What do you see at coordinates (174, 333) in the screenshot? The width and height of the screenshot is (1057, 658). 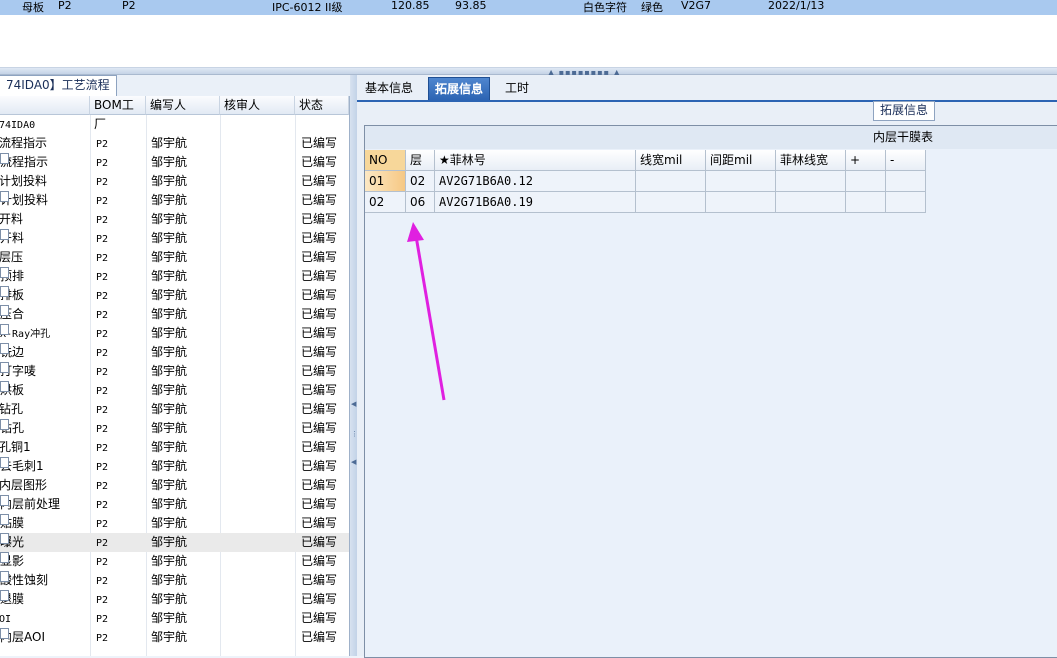 I see `table-row: X-Ray冲孔 P2 邹宇航 已编写` at bounding box center [174, 333].